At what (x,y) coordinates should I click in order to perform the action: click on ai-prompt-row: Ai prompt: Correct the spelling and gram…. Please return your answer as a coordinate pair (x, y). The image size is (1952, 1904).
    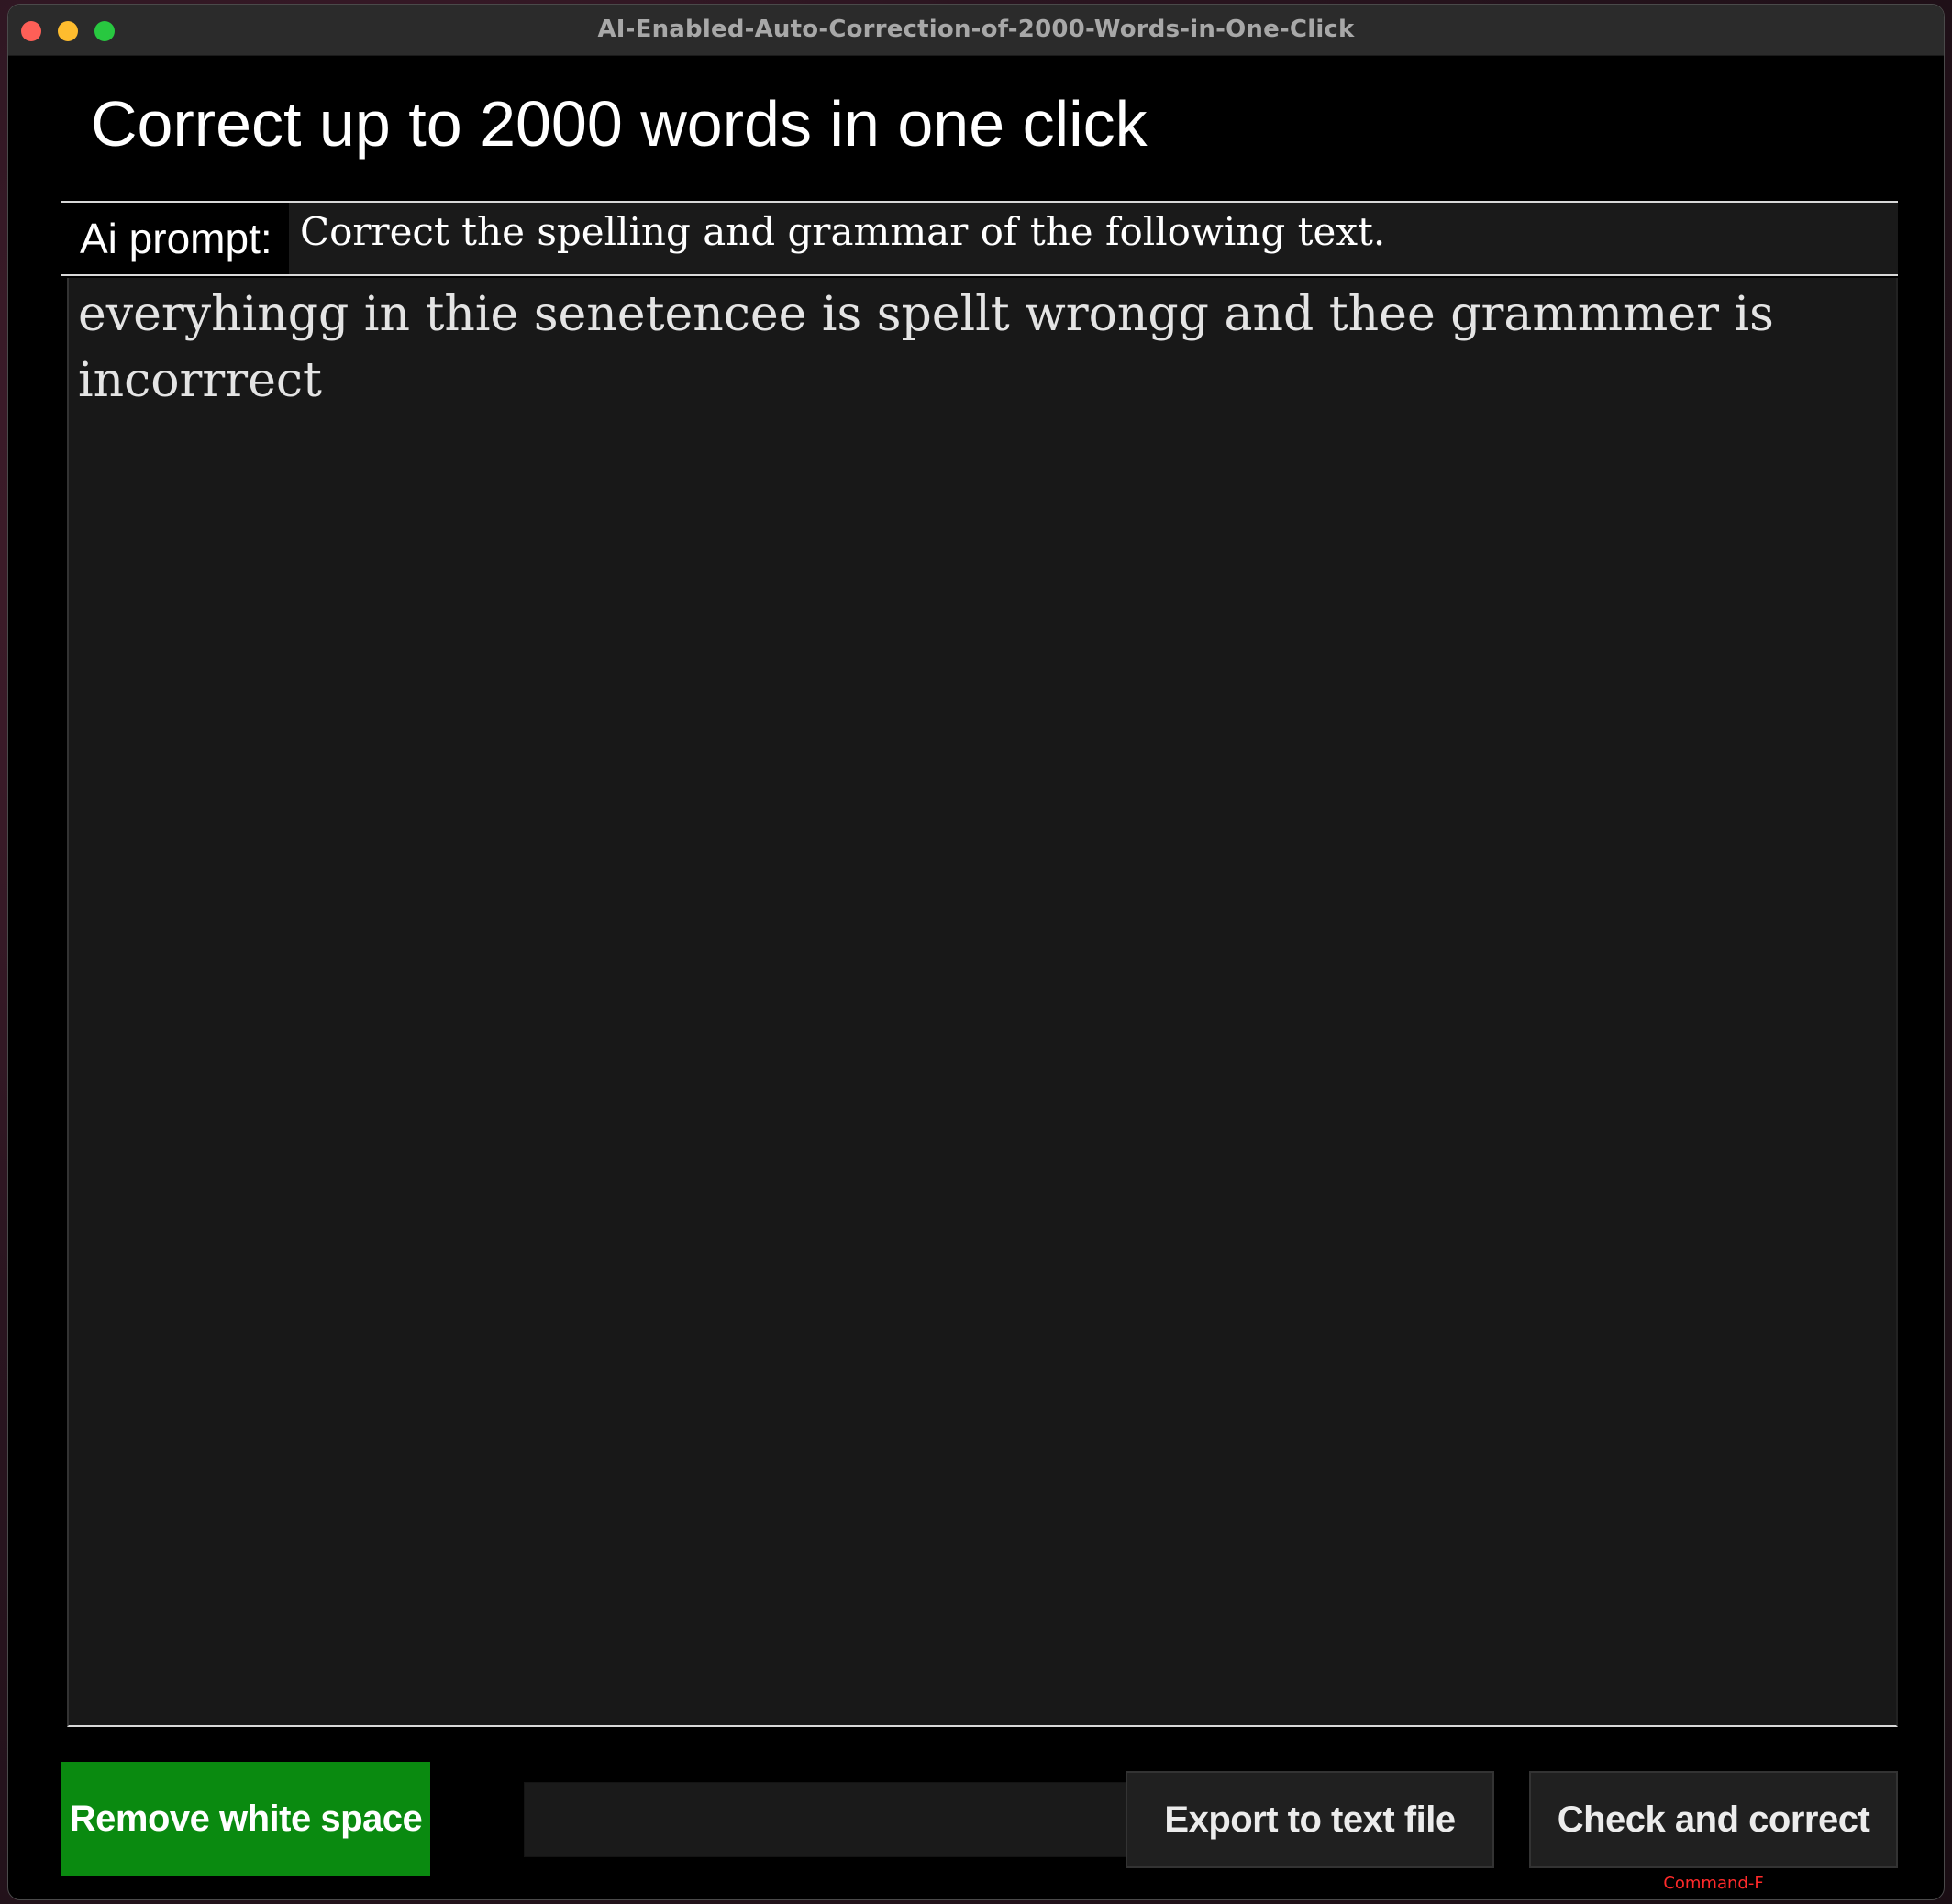
    Looking at the image, I should click on (979, 238).